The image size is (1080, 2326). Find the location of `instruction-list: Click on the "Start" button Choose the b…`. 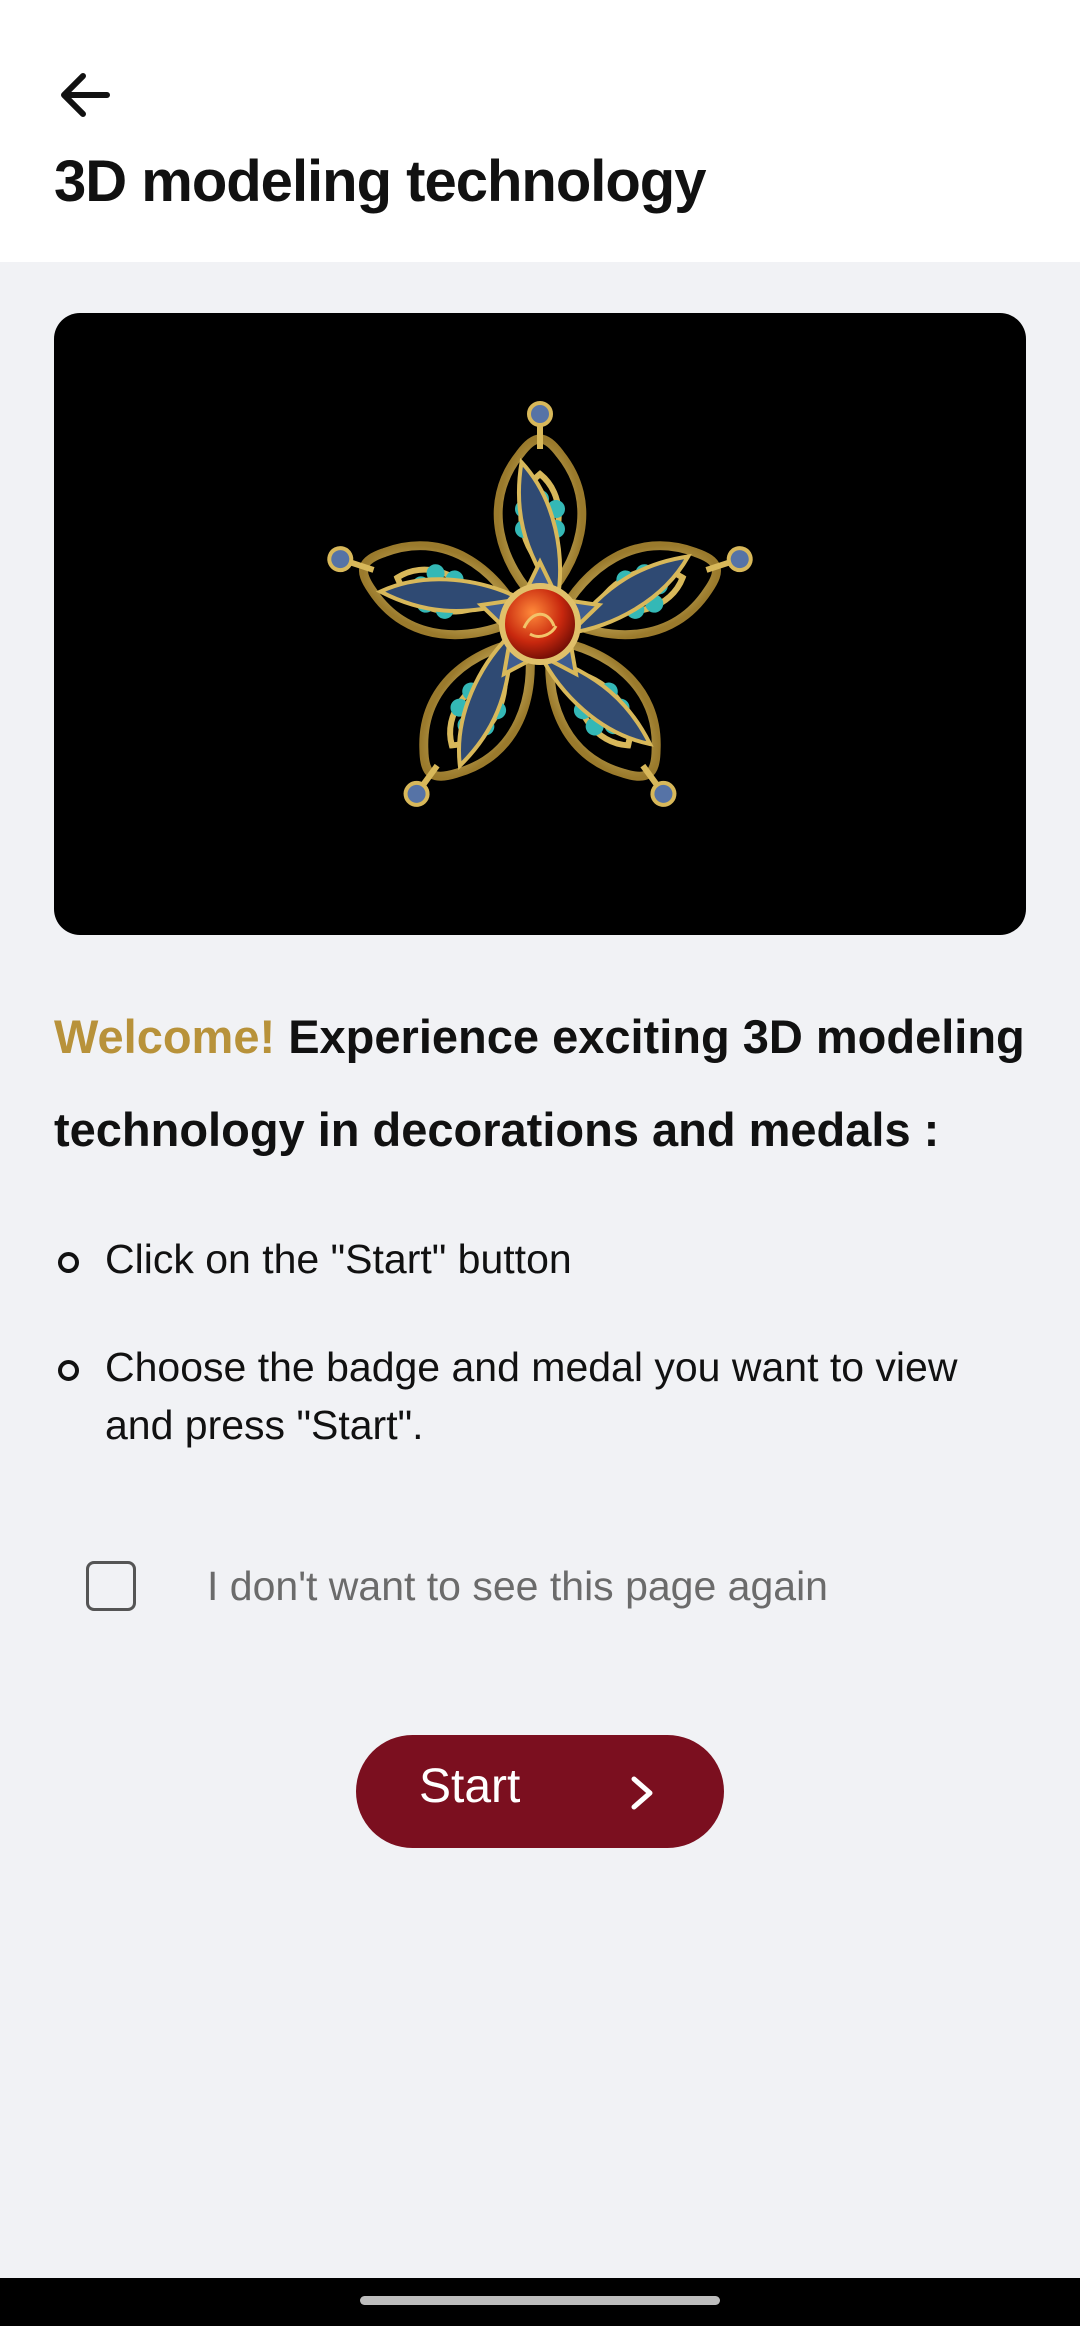

instruction-list: Click on the "Start" button Choose the b… is located at coordinates (544, 1367).